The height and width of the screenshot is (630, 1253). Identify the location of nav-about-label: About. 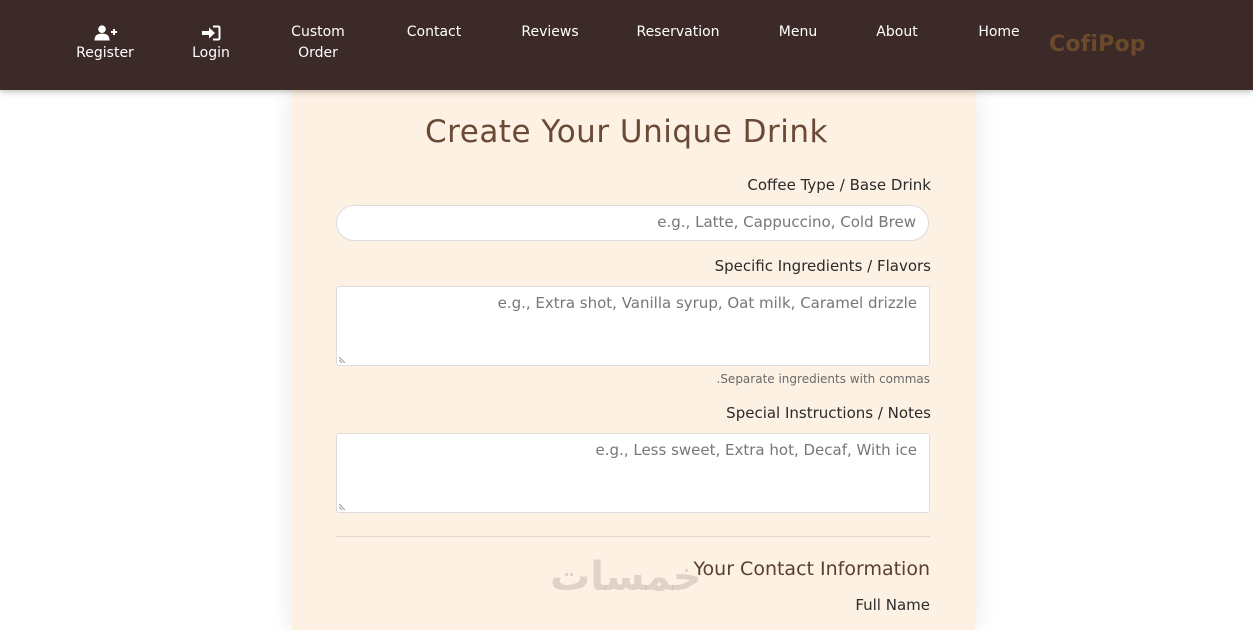
(897, 32).